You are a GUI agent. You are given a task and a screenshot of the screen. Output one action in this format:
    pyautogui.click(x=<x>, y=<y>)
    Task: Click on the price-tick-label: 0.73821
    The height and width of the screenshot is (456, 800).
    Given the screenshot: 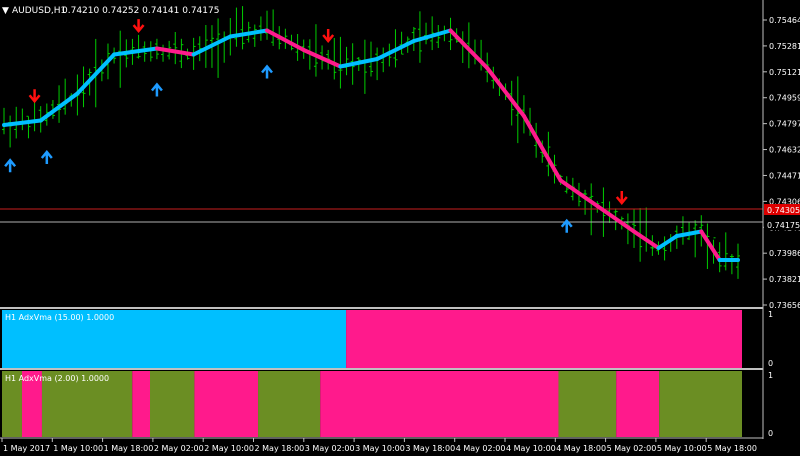 What is the action you would take?
    pyautogui.click(x=784, y=279)
    